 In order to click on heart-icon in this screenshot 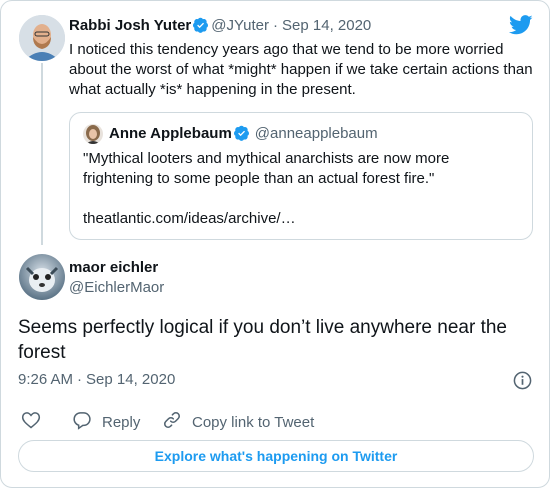, I will do `click(31, 422)`.